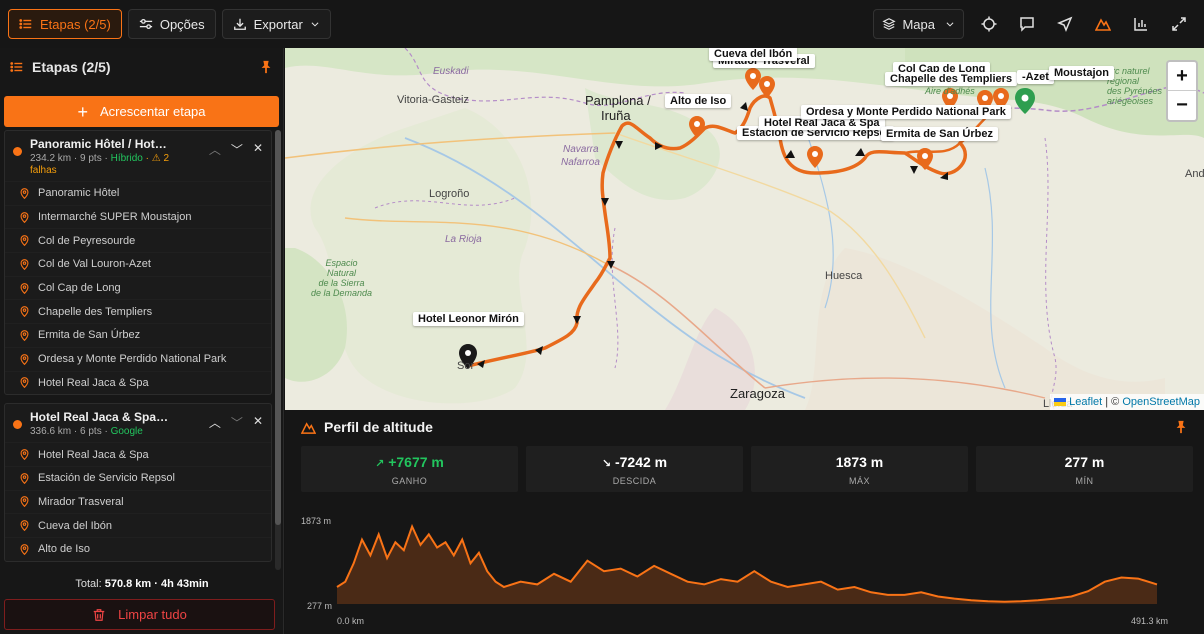  What do you see at coordinates (75, 525) in the screenshot?
I see `waypoint-label: Cueva del Ibón` at bounding box center [75, 525].